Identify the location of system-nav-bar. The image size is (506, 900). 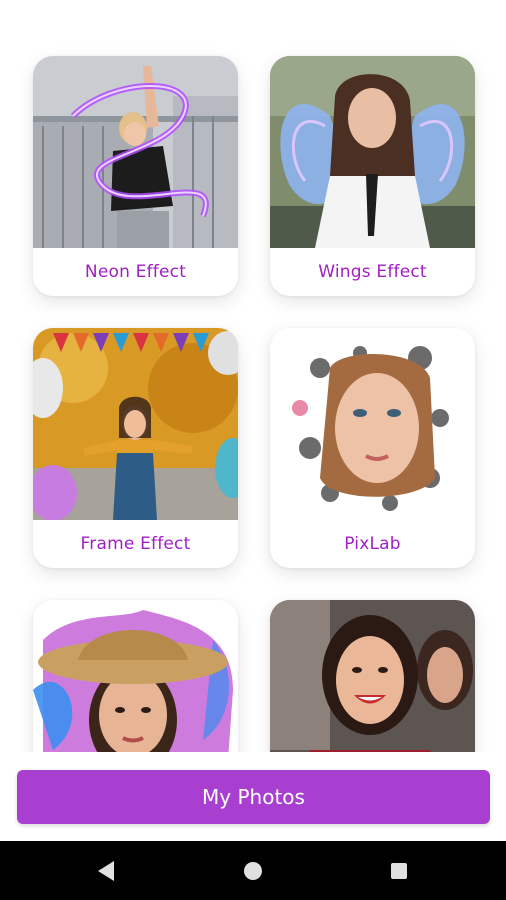
(253, 870).